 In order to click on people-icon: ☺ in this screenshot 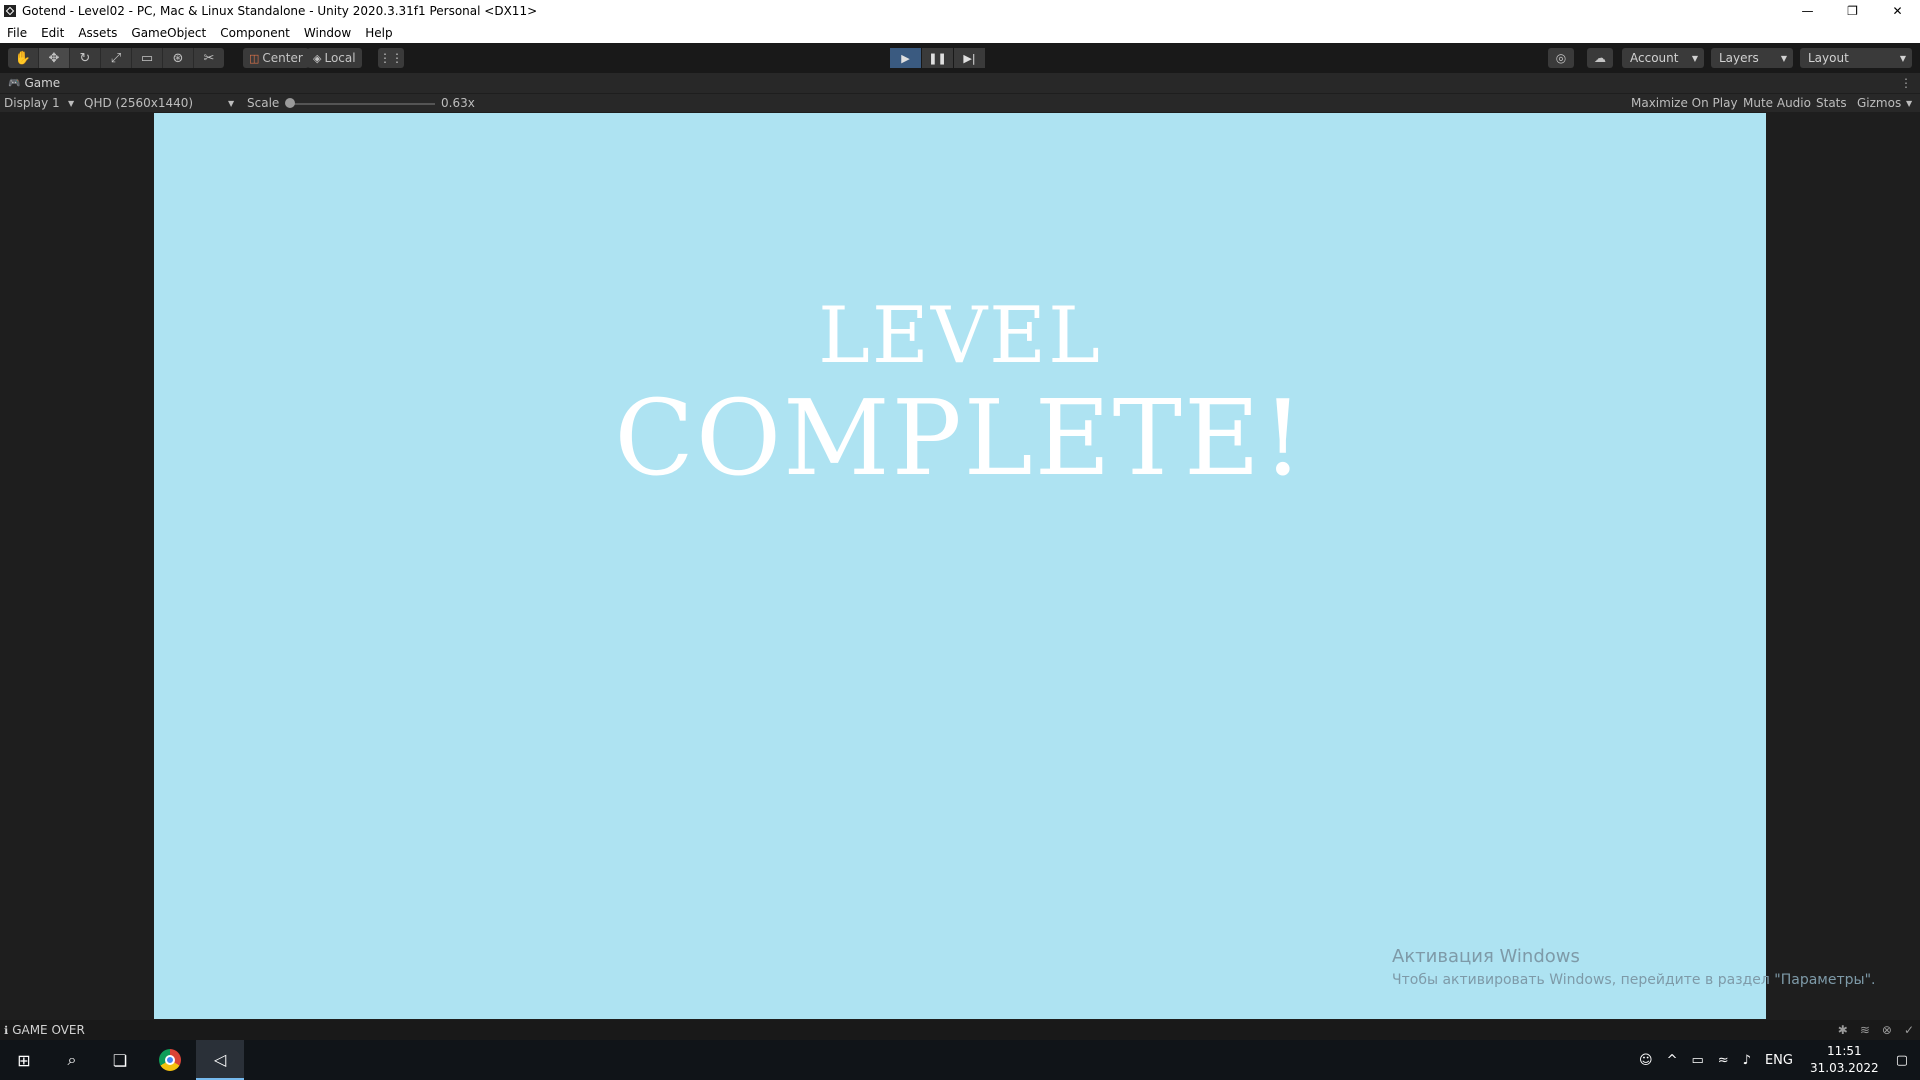, I will do `click(1646, 1060)`.